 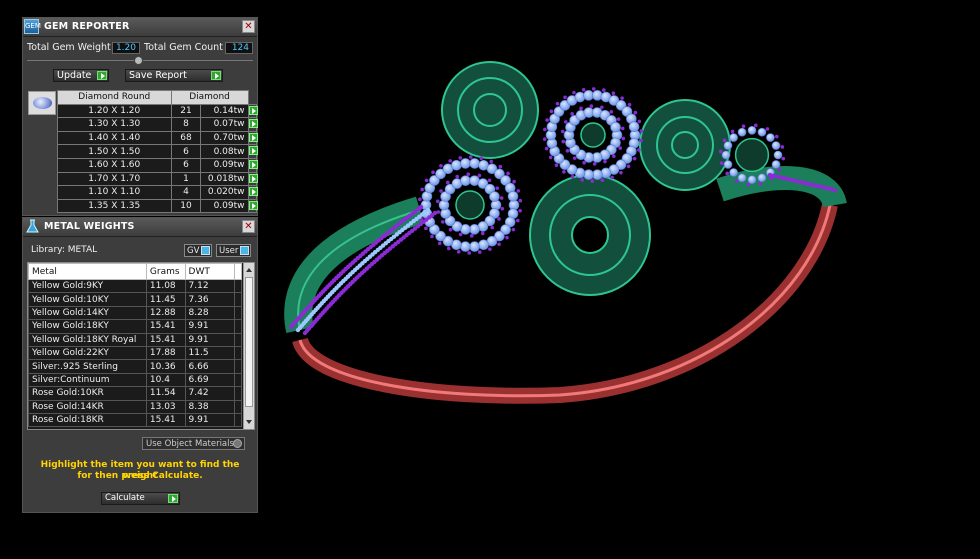 I want to click on metal-row: Yellow Gold:22KY 17.88 11.5, so click(x=135, y=353).